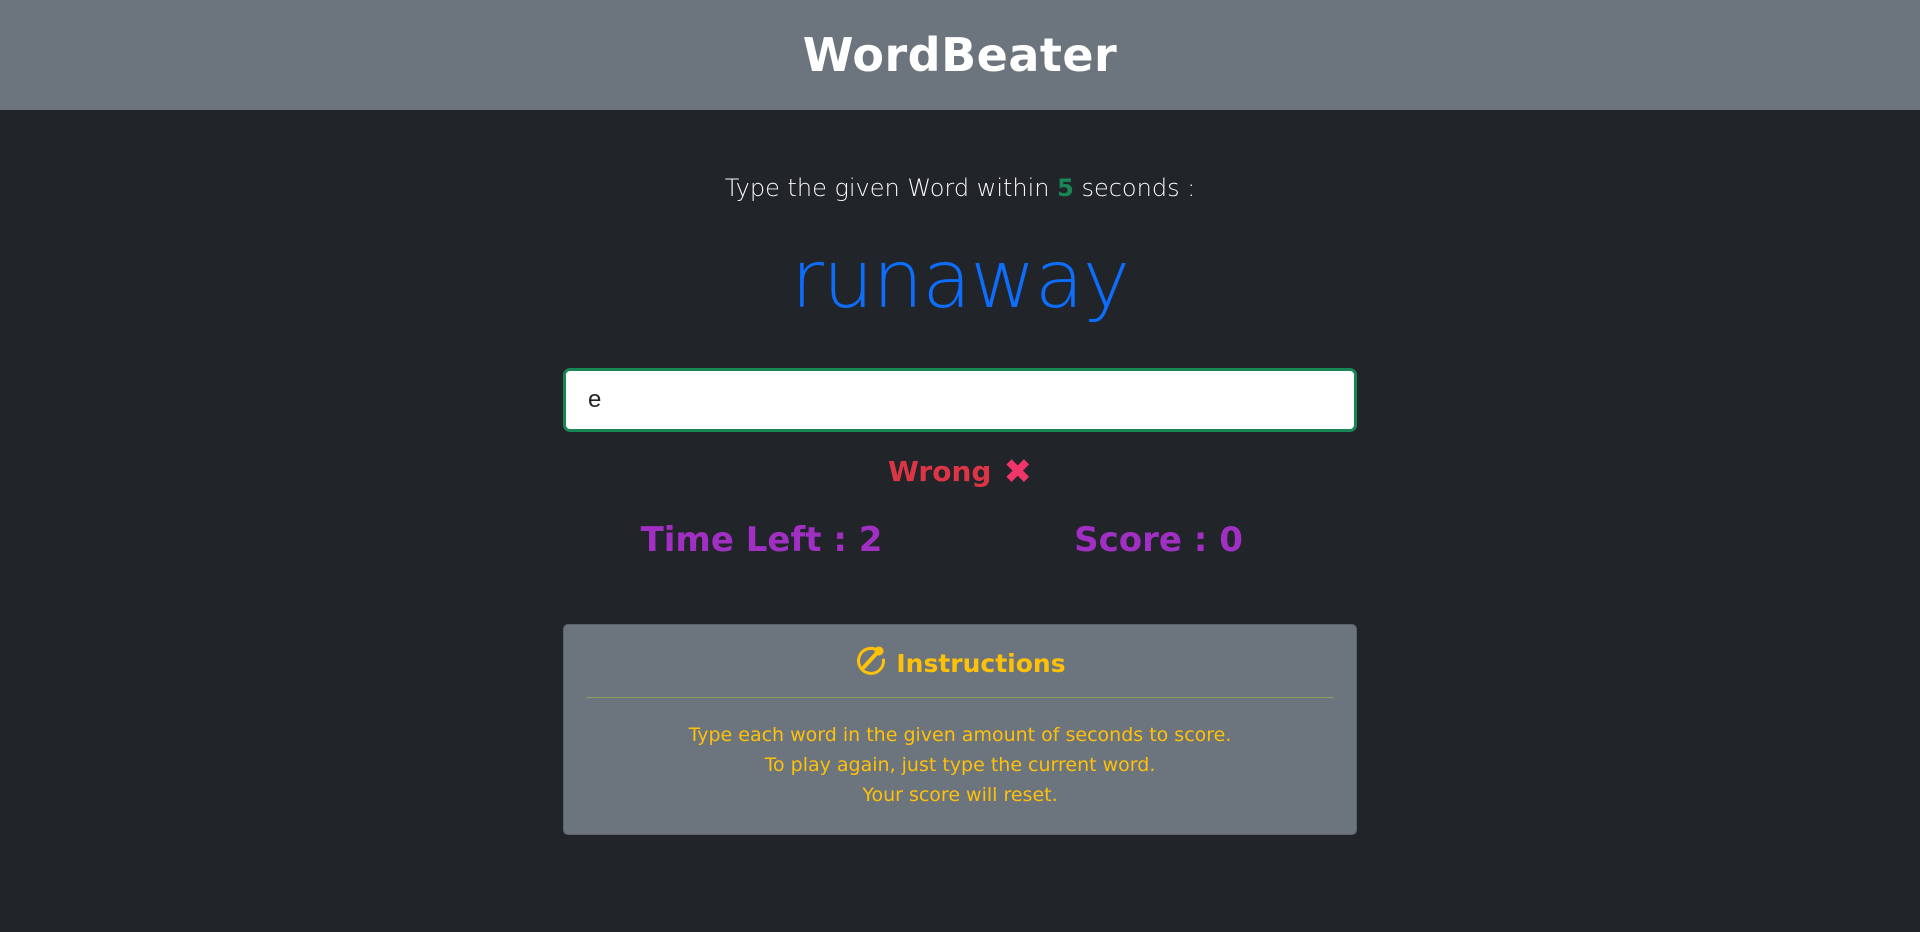 Image resolution: width=1920 pixels, height=932 pixels. I want to click on instructions-divider, so click(960, 697).